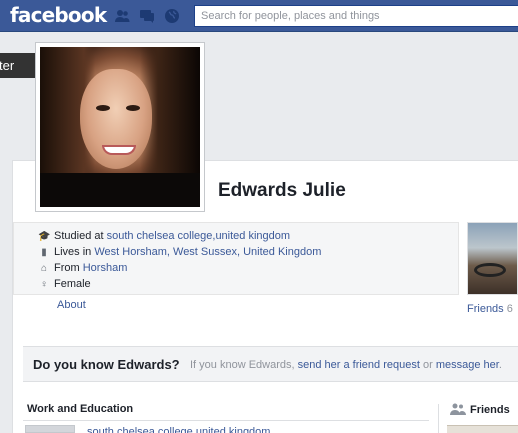  I want to click on college-link: south chelsea college,united kingdom, so click(198, 236).